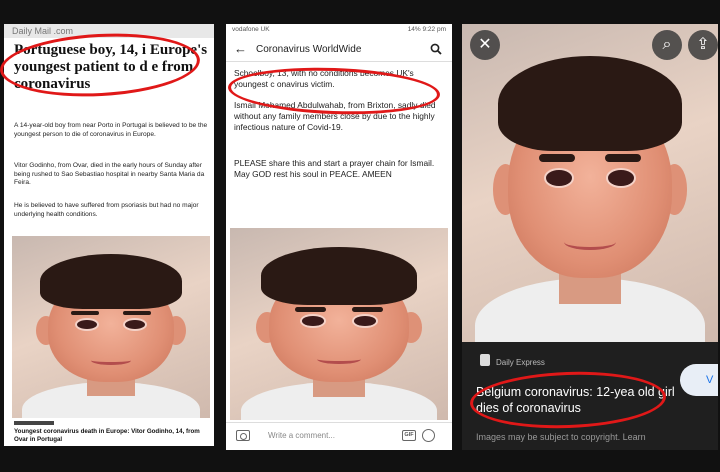 The width and height of the screenshot is (720, 472). I want to click on visit-button: V, so click(699, 380).